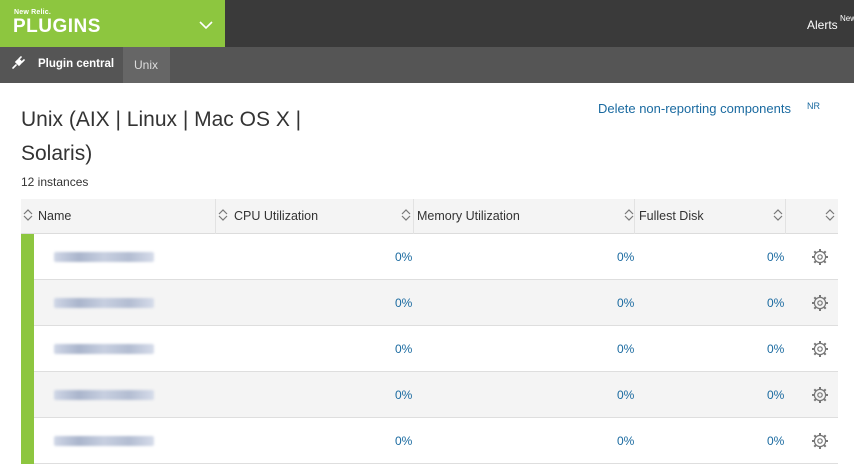  I want to click on column-header-disk: Fullest Disk, so click(710, 216).